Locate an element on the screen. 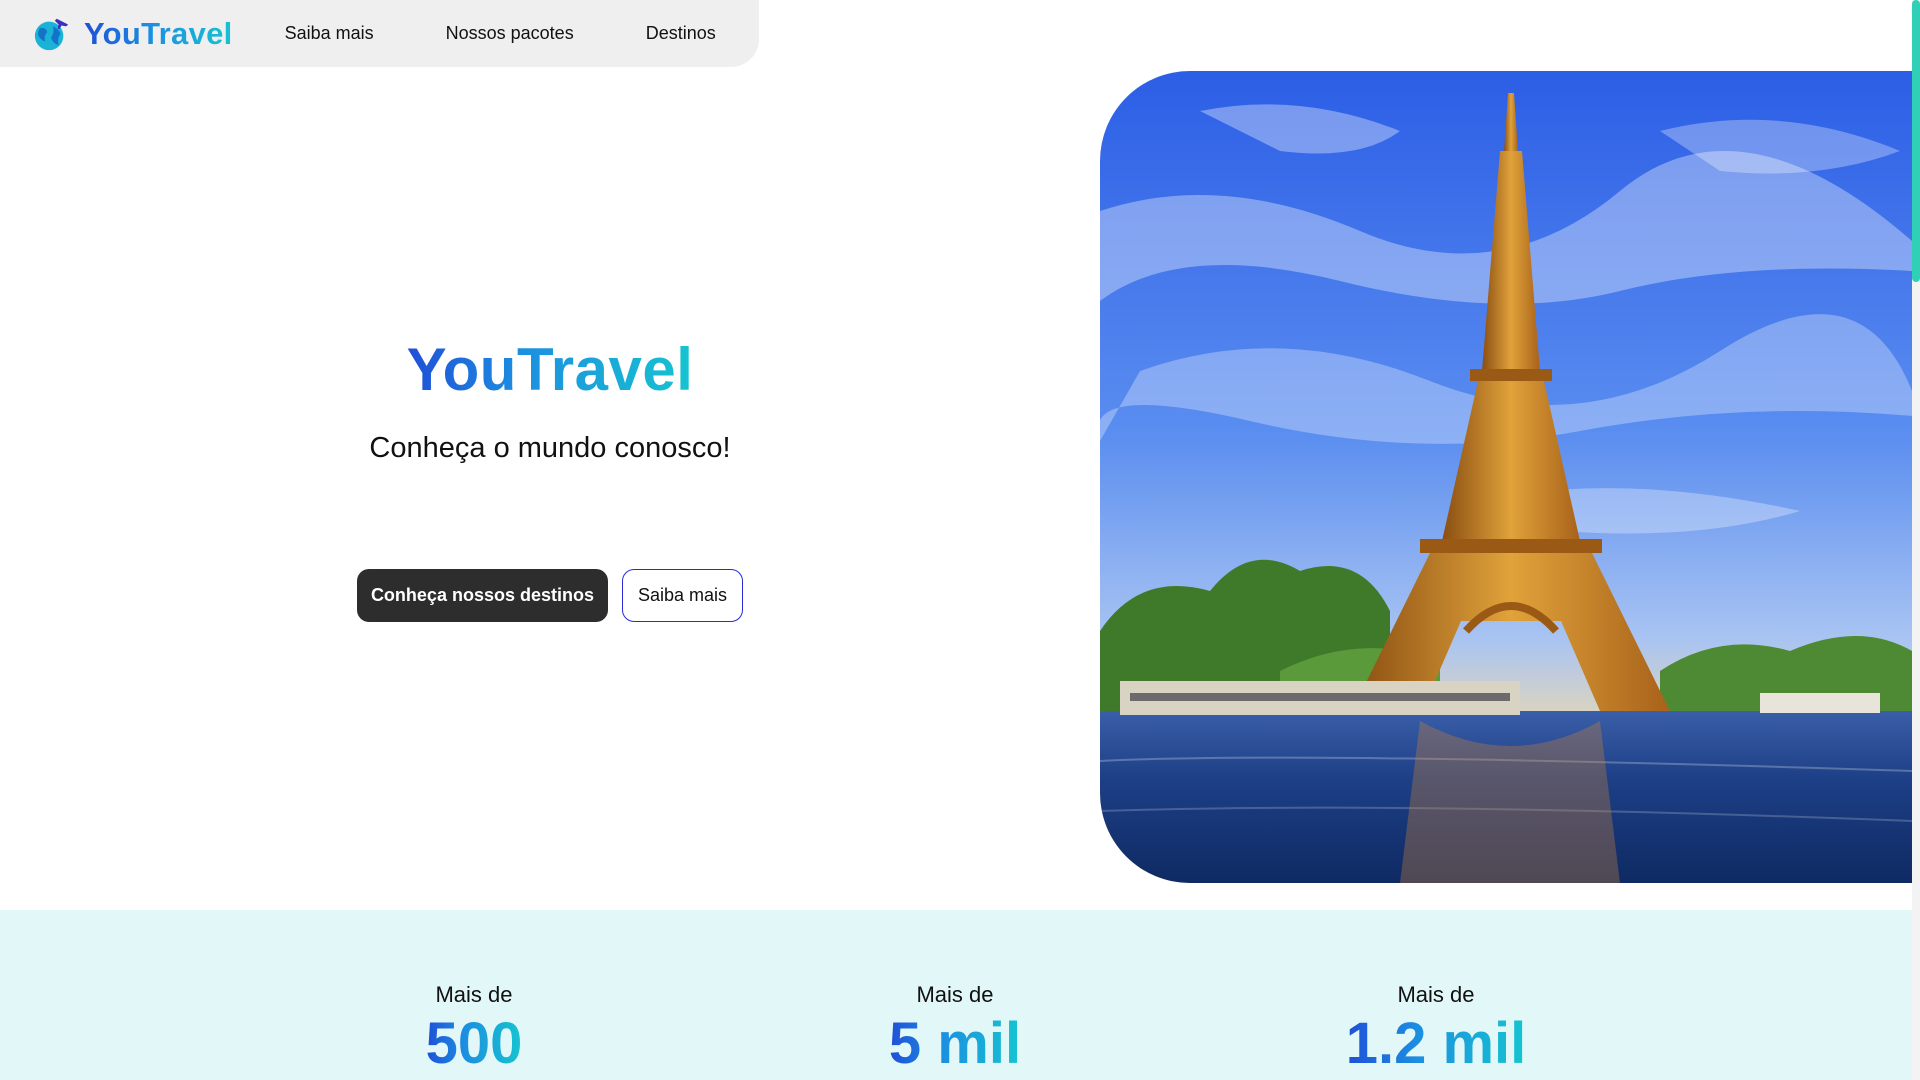 Image resolution: width=1920 pixels, height=1080 pixels. scrollbar-track is located at coordinates (1916, 540).